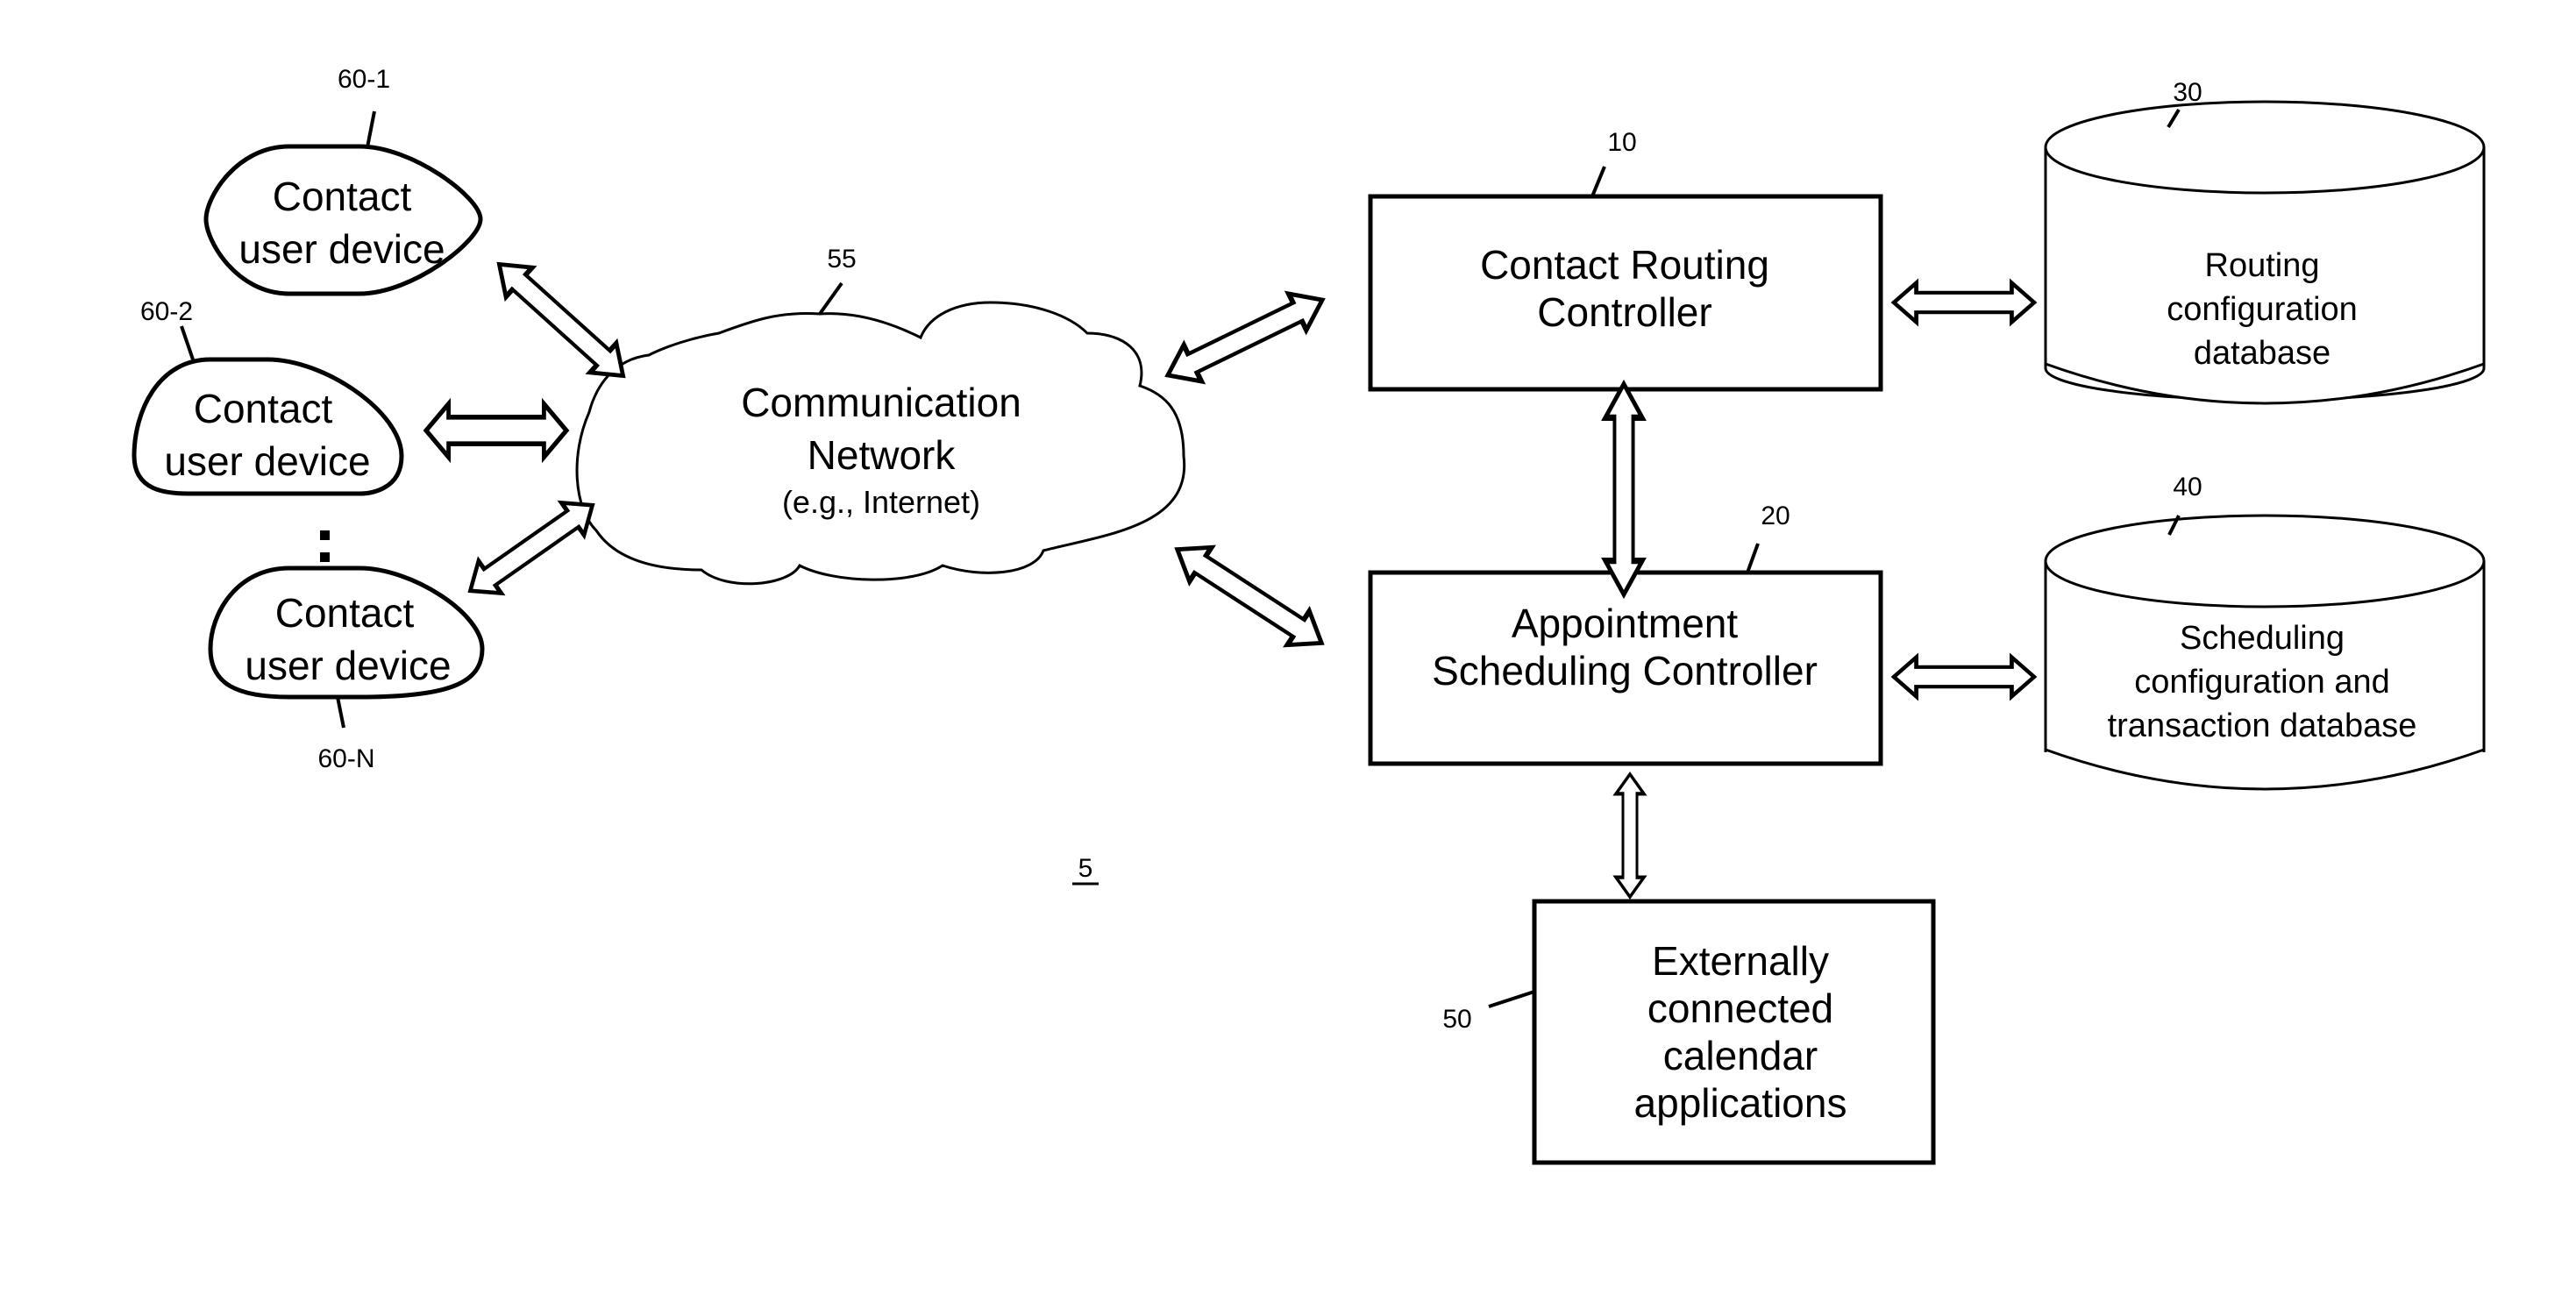  What do you see at coordinates (1621, 142) in the screenshot?
I see `ref-label: 10` at bounding box center [1621, 142].